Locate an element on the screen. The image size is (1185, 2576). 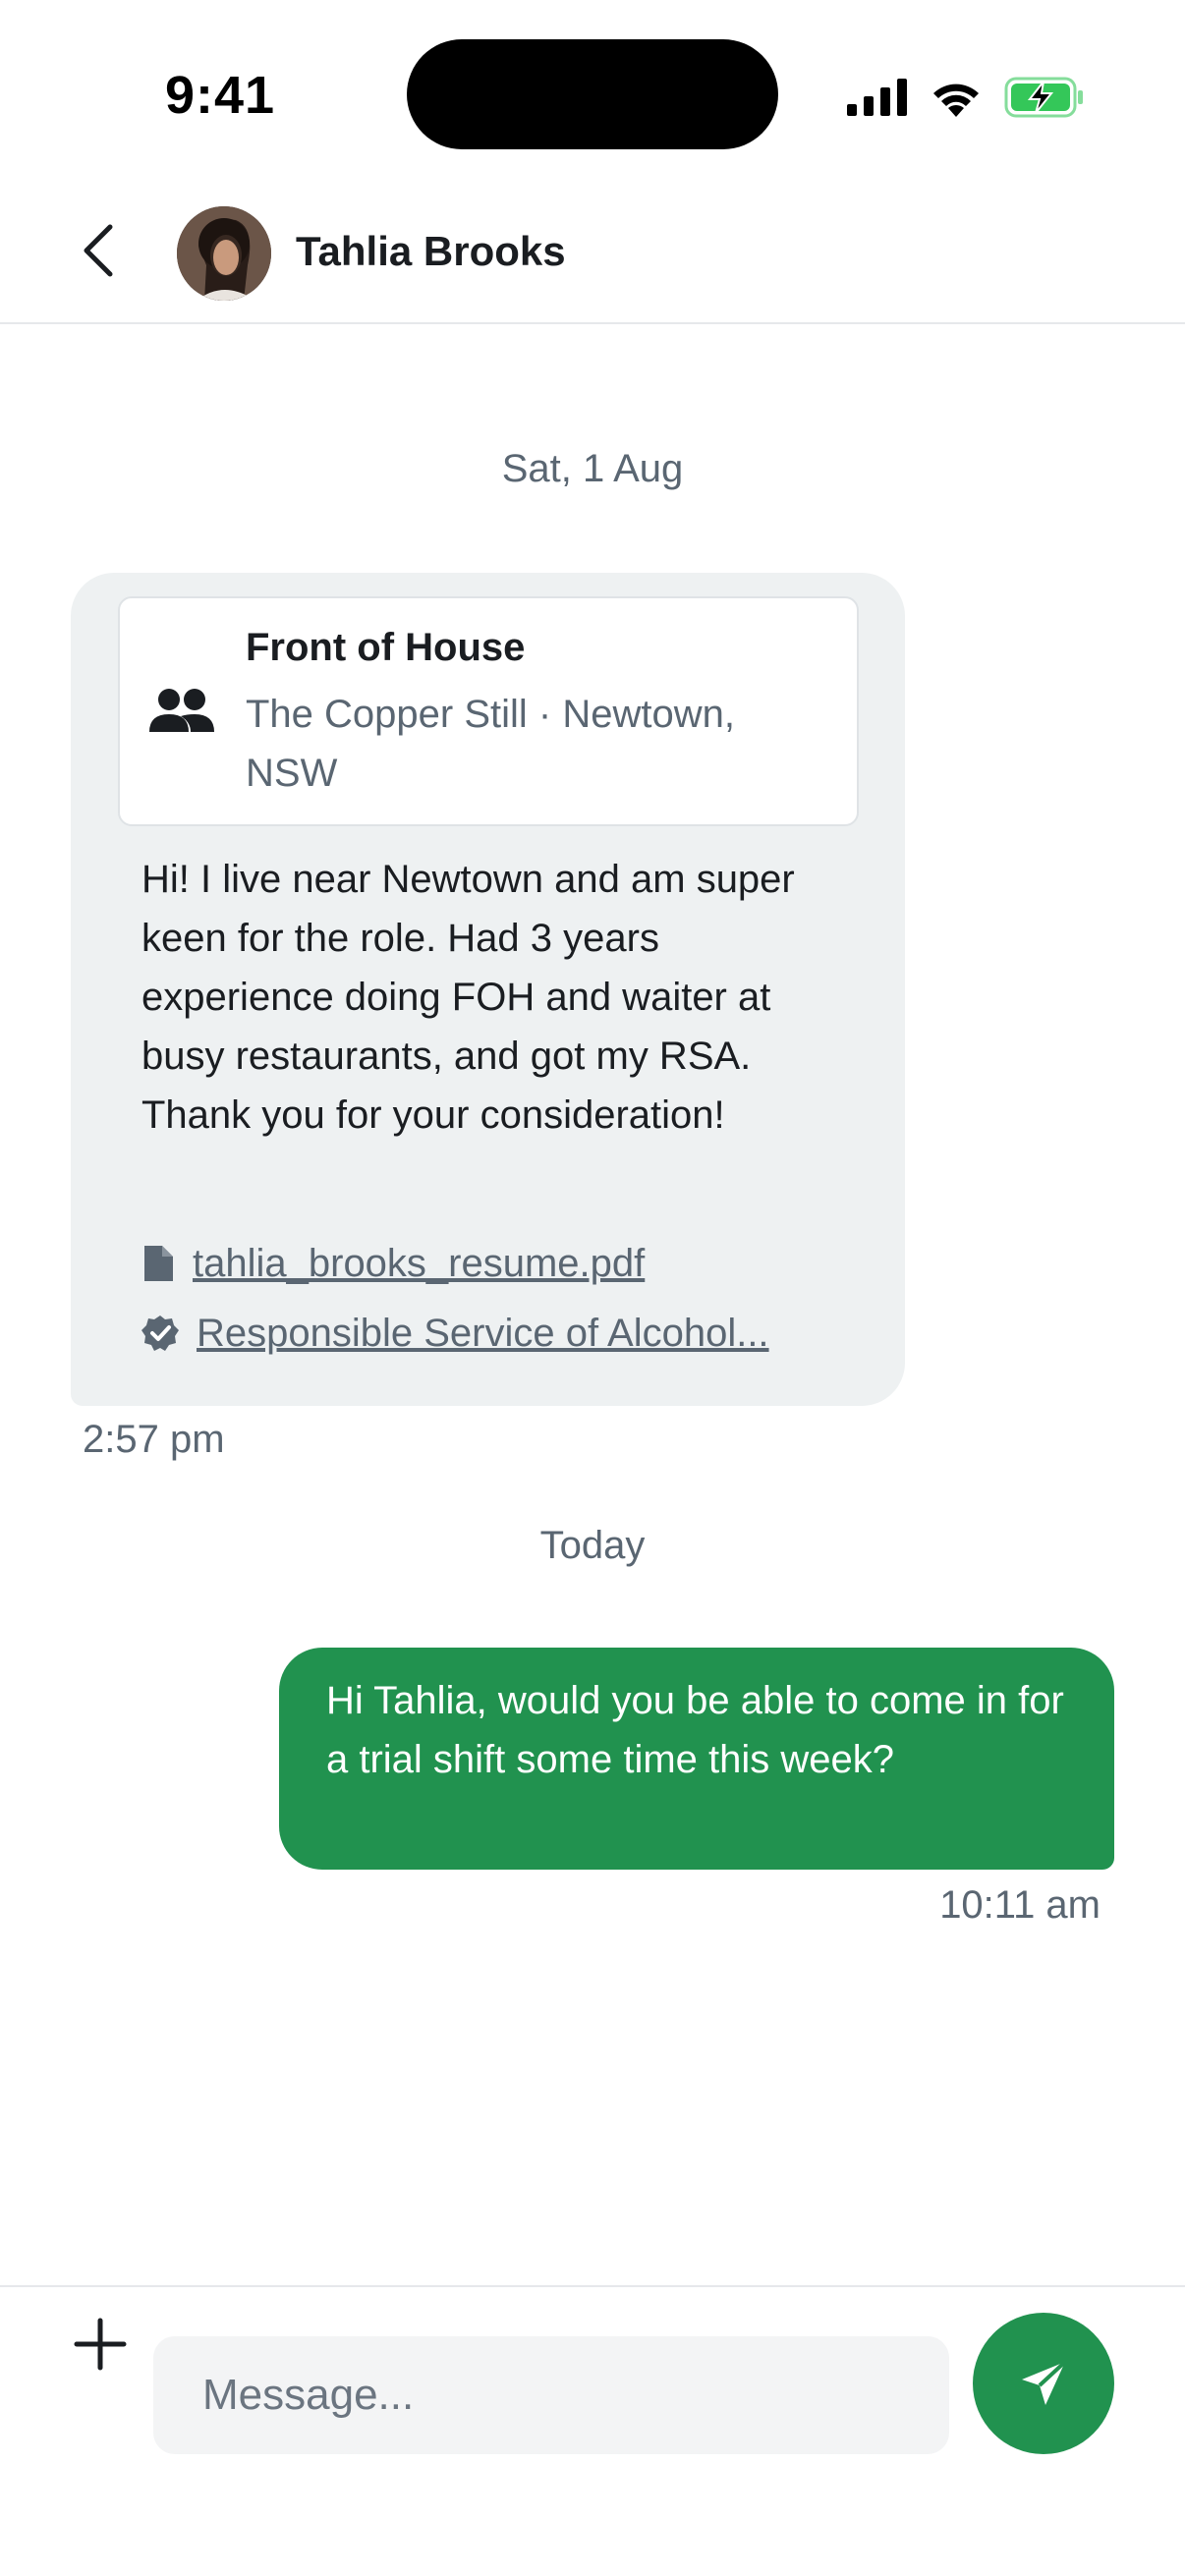
contact-name: Tahlia Brooks is located at coordinates (431, 251).